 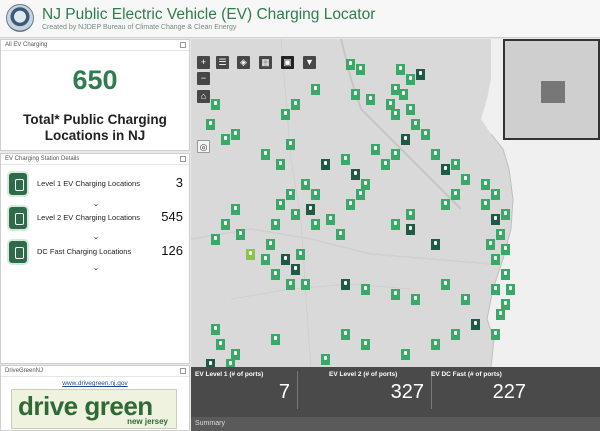 I want to click on zoom-out-button: −, so click(x=203, y=78).